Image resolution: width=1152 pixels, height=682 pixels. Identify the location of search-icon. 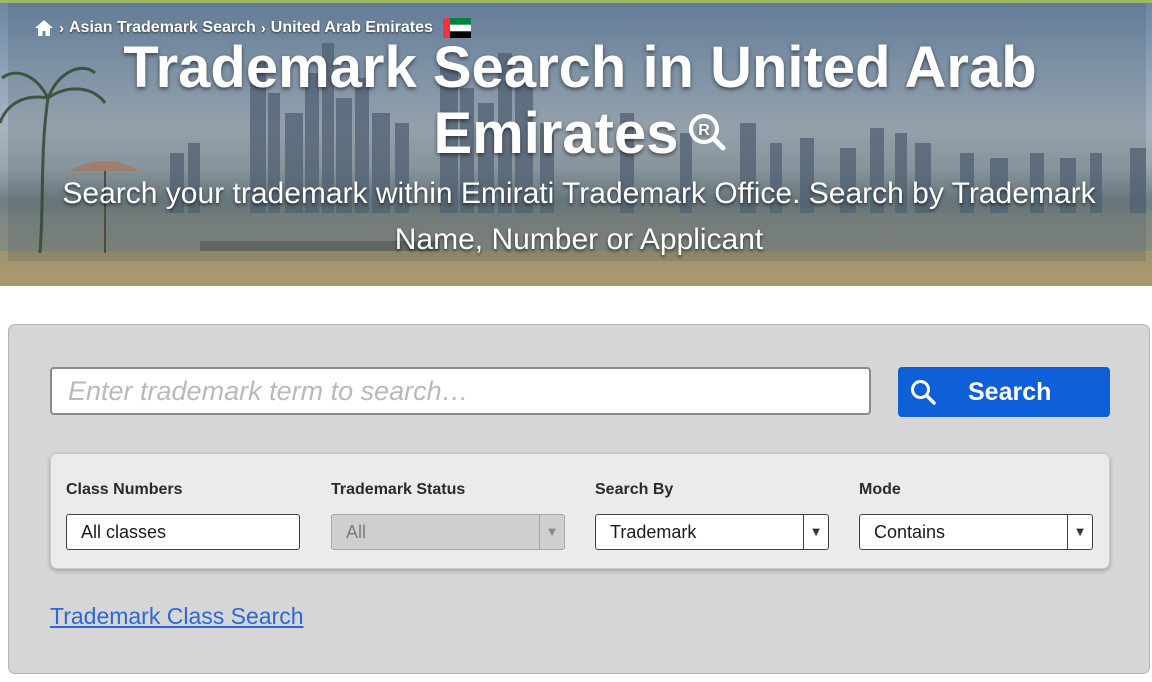
(923, 392).